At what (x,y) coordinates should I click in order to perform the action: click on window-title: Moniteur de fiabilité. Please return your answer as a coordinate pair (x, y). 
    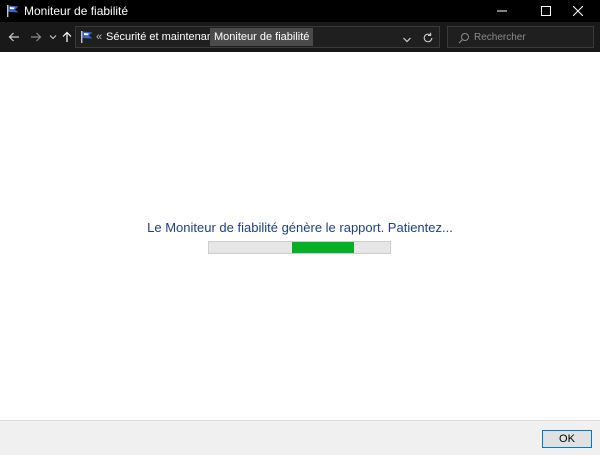
    Looking at the image, I should click on (76, 11).